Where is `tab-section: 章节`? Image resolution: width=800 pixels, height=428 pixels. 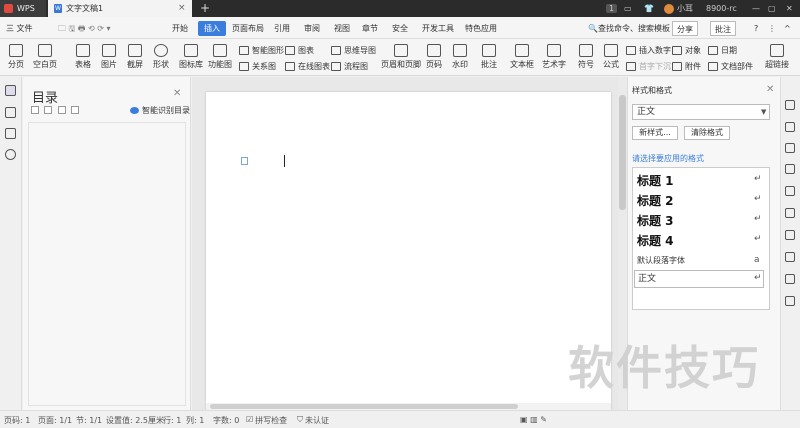 tab-section: 章节 is located at coordinates (370, 28).